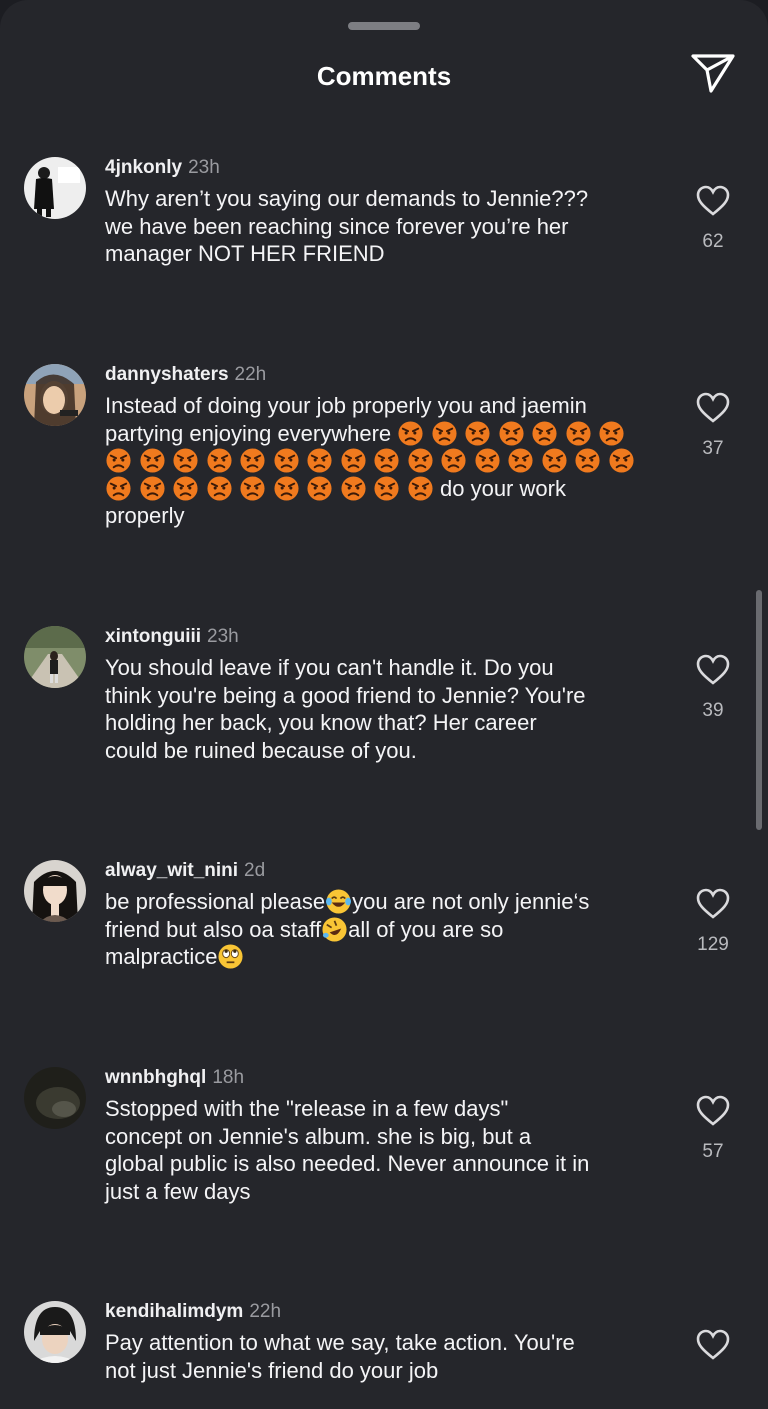 The height and width of the screenshot is (1409, 768). What do you see at coordinates (215, 901) in the screenshot?
I see `comment-text-part: be professional please` at bounding box center [215, 901].